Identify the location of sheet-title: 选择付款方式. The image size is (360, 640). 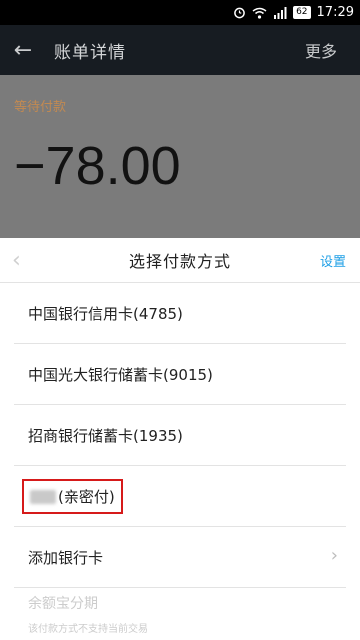
(179, 261).